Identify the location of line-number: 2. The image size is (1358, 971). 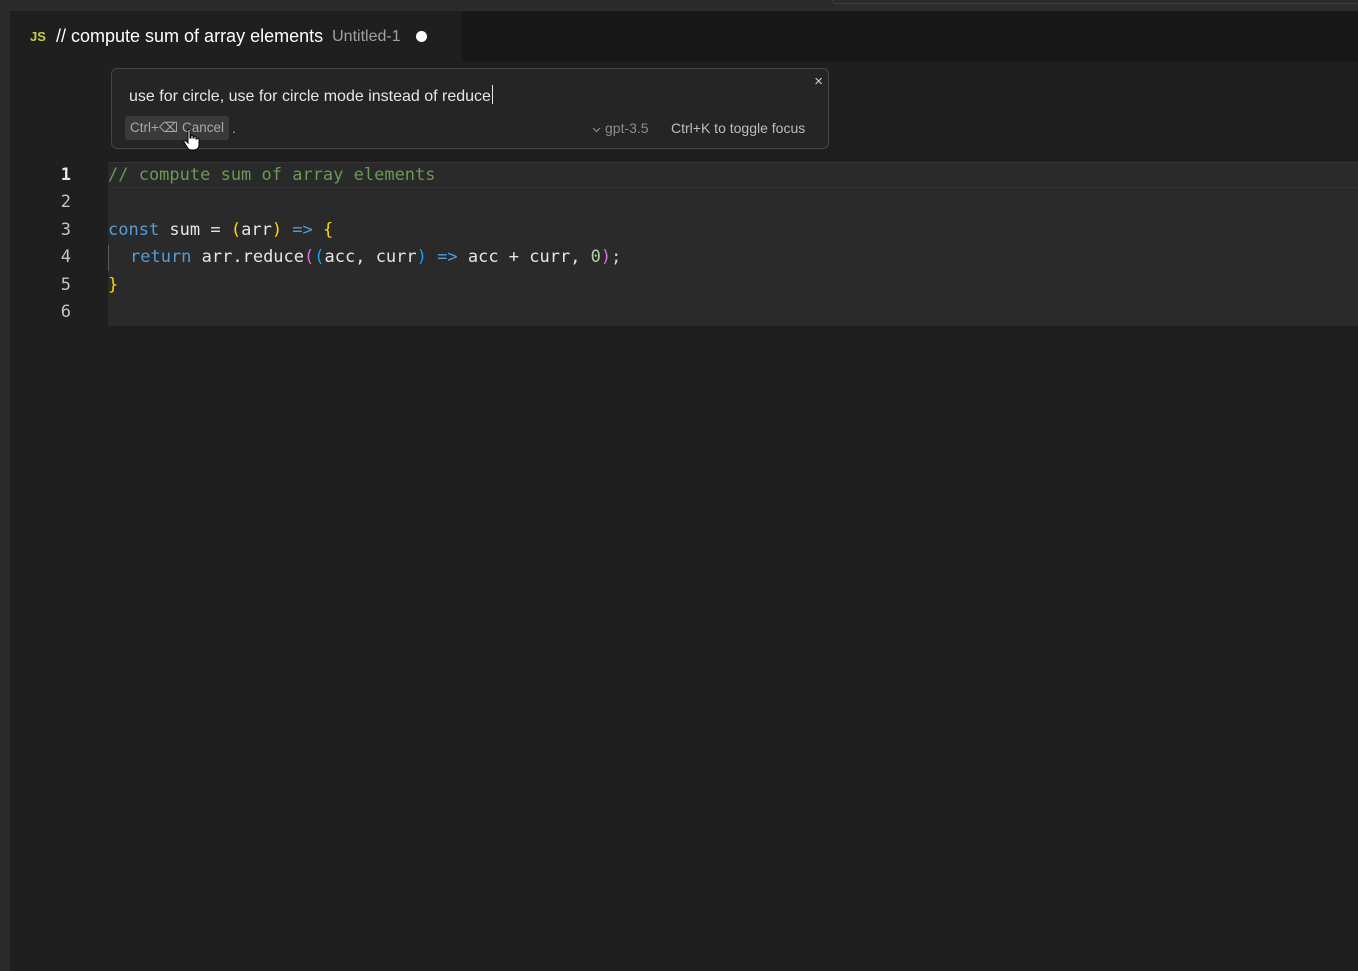
(65, 202).